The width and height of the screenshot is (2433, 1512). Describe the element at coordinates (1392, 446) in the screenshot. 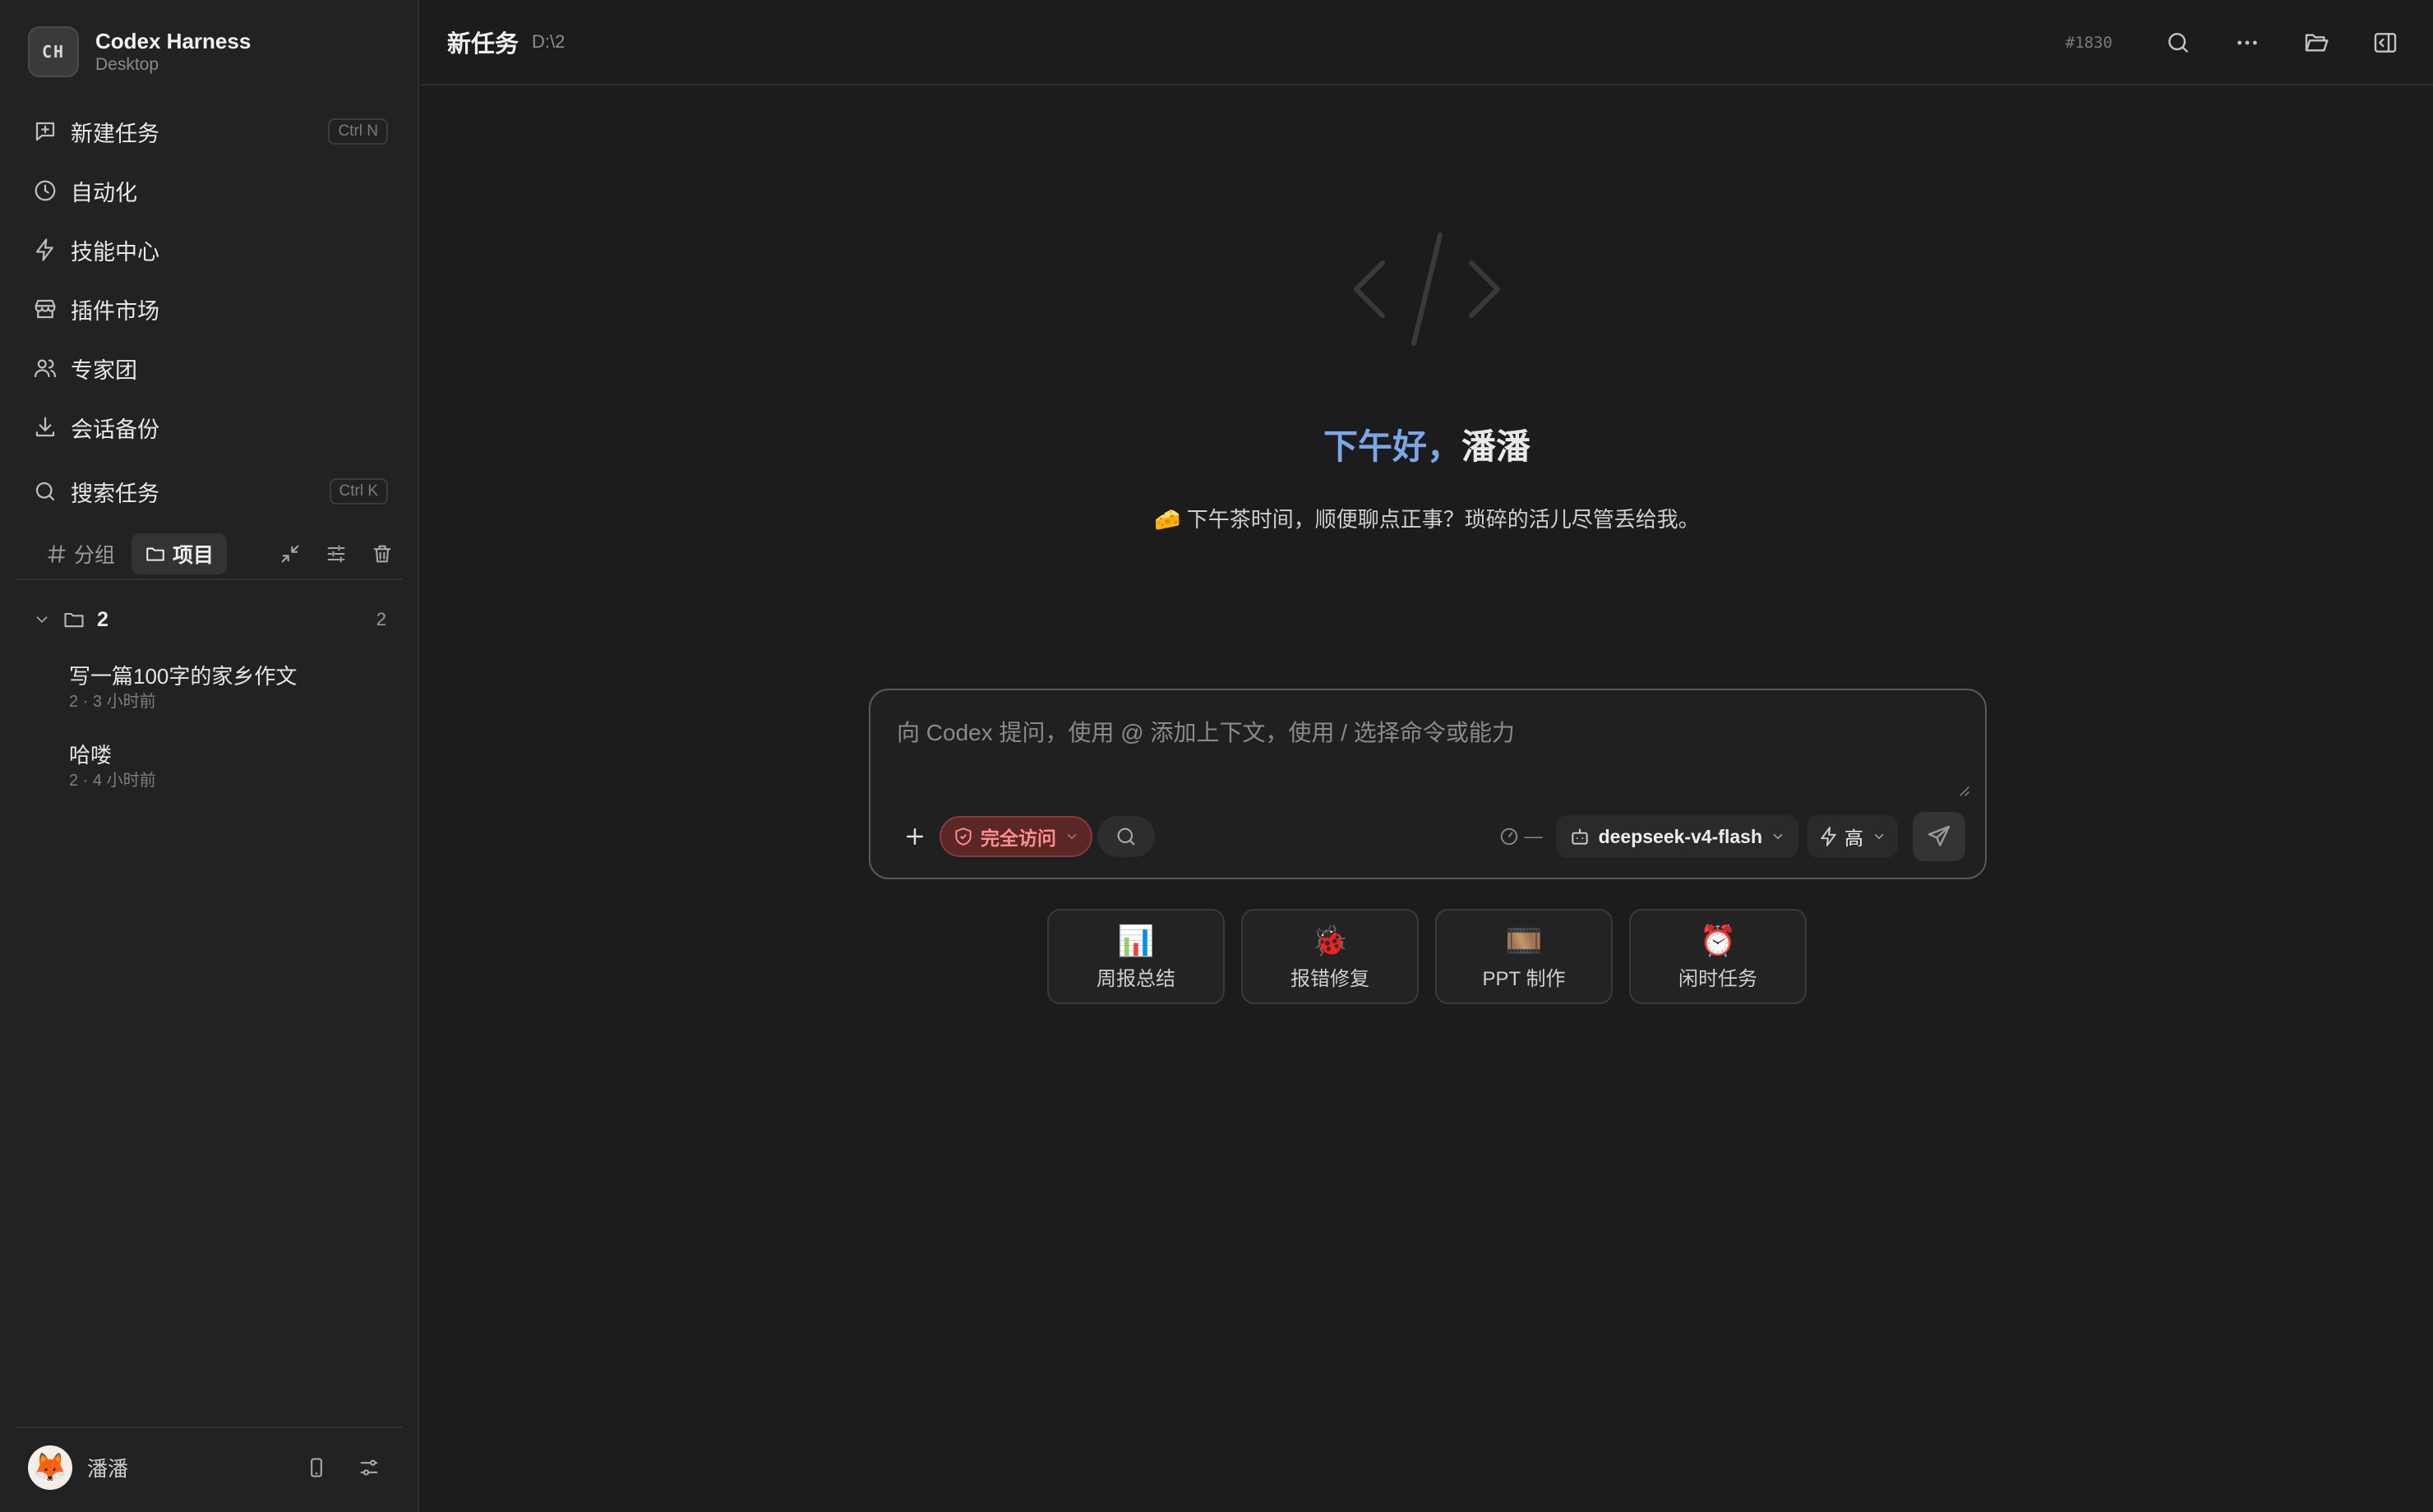

I see `greeting-accent: 下午好，` at that location.